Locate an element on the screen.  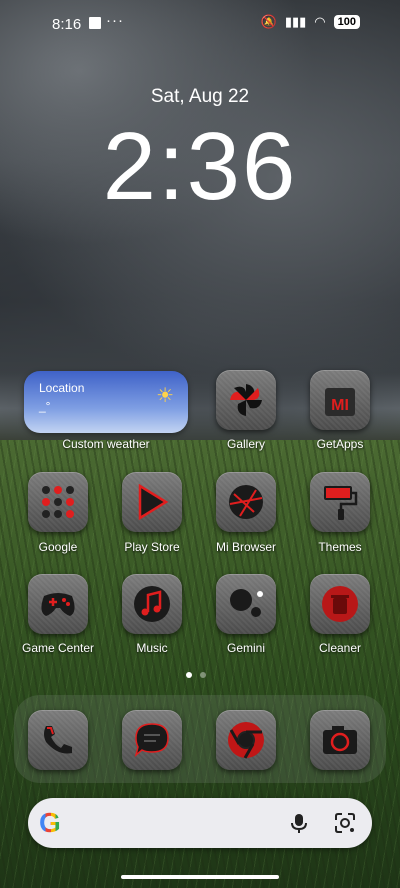
app-cleaner is located at coordinates (340, 604).